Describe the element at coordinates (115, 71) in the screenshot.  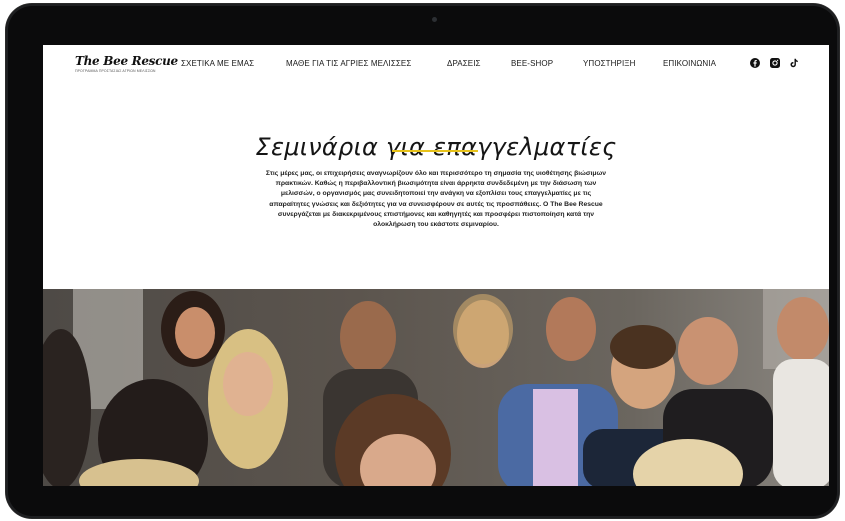
I see `logo-tagline: ΠΡΟΓΡΑΜΜΑ ΠΡΟΣΤΑΣΙΑΣ ΑΓΡΙΩΝ ΜΕΛΙΣΣΩΝ` at that location.